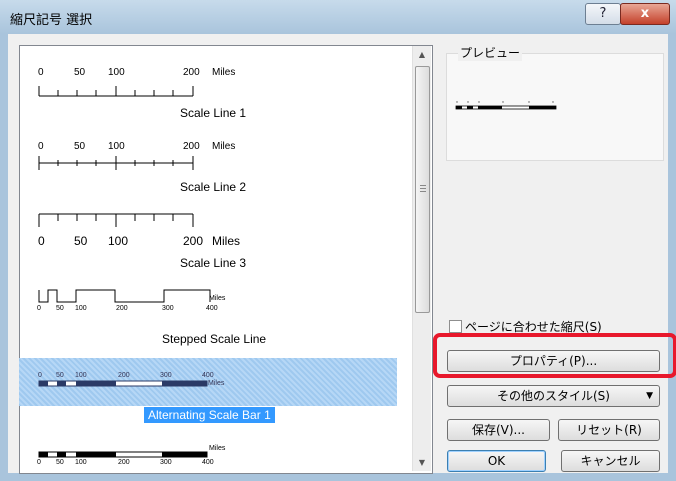 The height and width of the screenshot is (481, 676). What do you see at coordinates (490, 52) in the screenshot?
I see `preview-label: プレビュー` at bounding box center [490, 52].